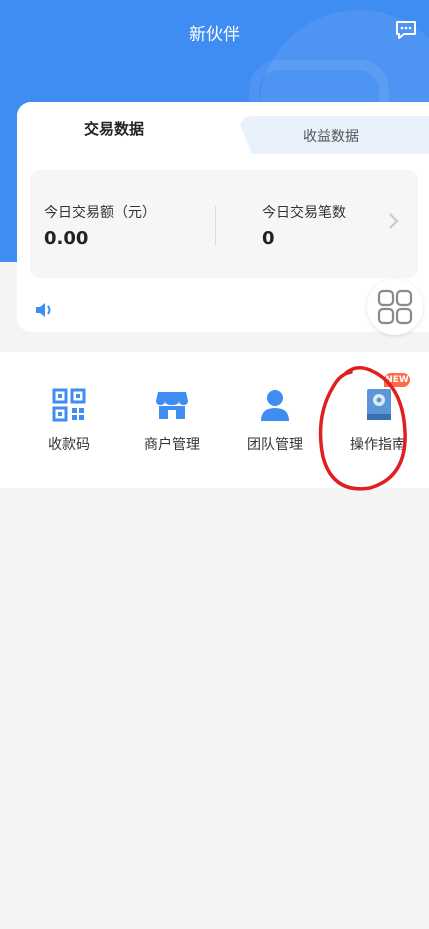  I want to click on menu-item-qr-code: 收款码, so click(69, 421).